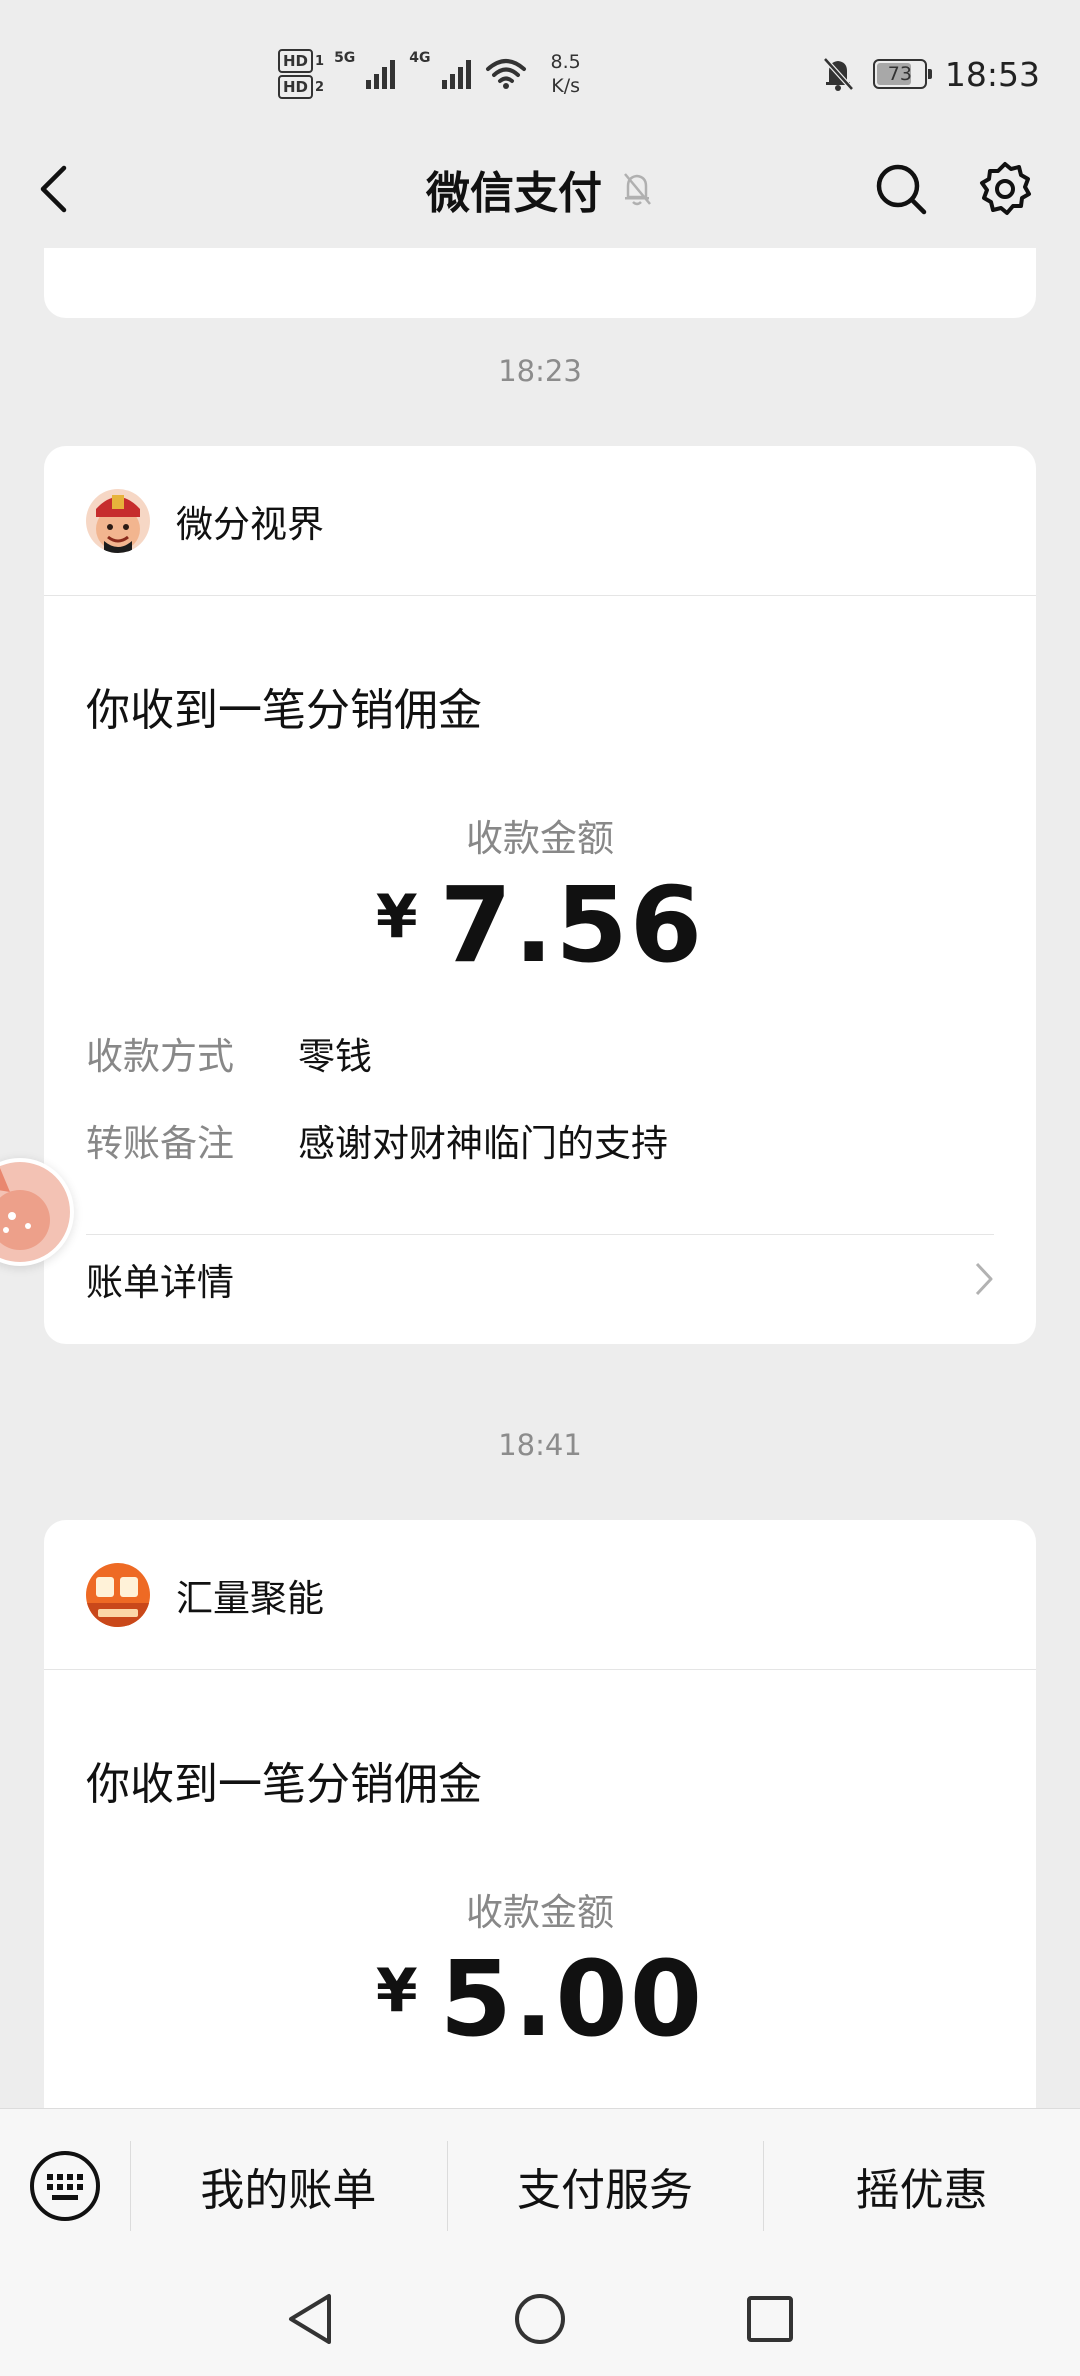  What do you see at coordinates (377, 1143) in the screenshot?
I see `detail-row: 转账备注 感谢对财神临门的支持` at bounding box center [377, 1143].